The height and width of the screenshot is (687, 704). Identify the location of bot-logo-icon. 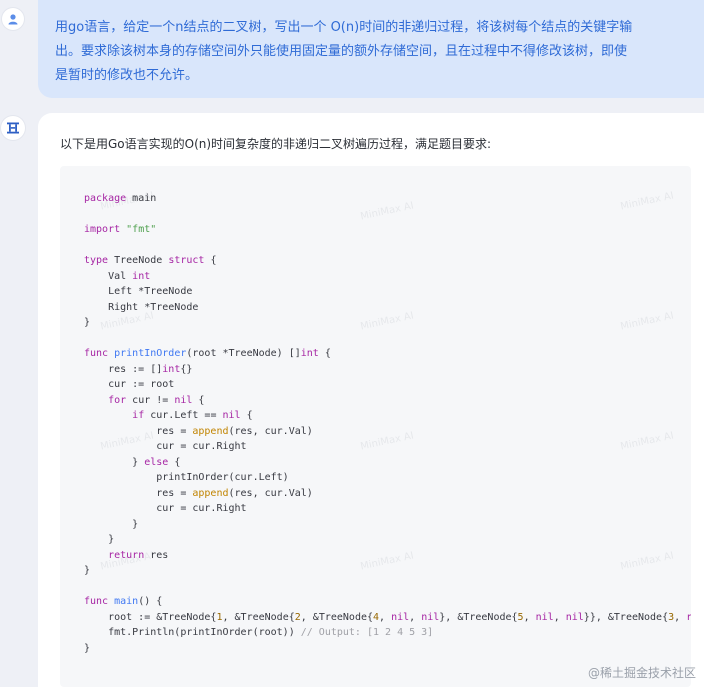
(13, 128).